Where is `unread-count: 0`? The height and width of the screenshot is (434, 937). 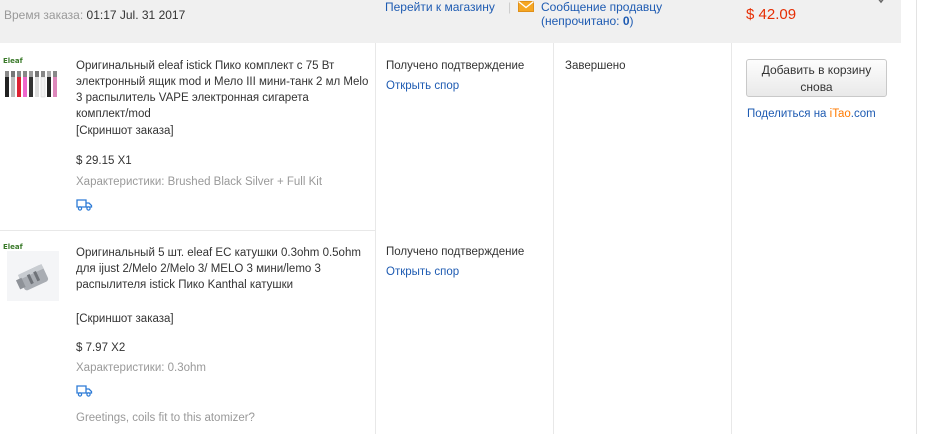
unread-count: 0 is located at coordinates (626, 21).